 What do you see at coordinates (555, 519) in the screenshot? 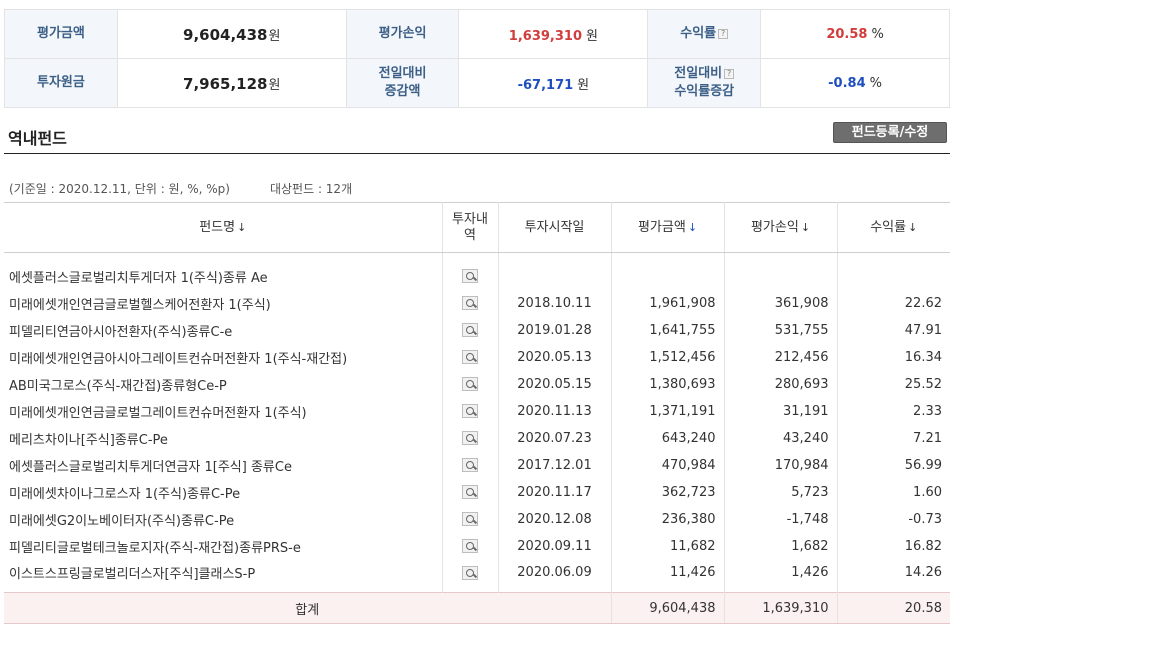
I see `start-date: 2020.12.08` at bounding box center [555, 519].